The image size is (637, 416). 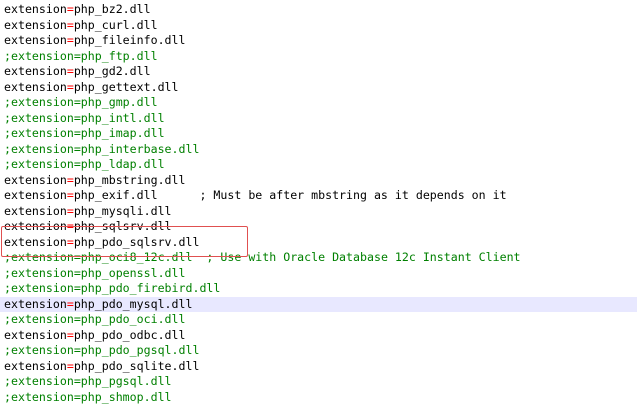 What do you see at coordinates (318, 304) in the screenshot?
I see `code-line: extension=php_pdo_mysql.dll` at bounding box center [318, 304].